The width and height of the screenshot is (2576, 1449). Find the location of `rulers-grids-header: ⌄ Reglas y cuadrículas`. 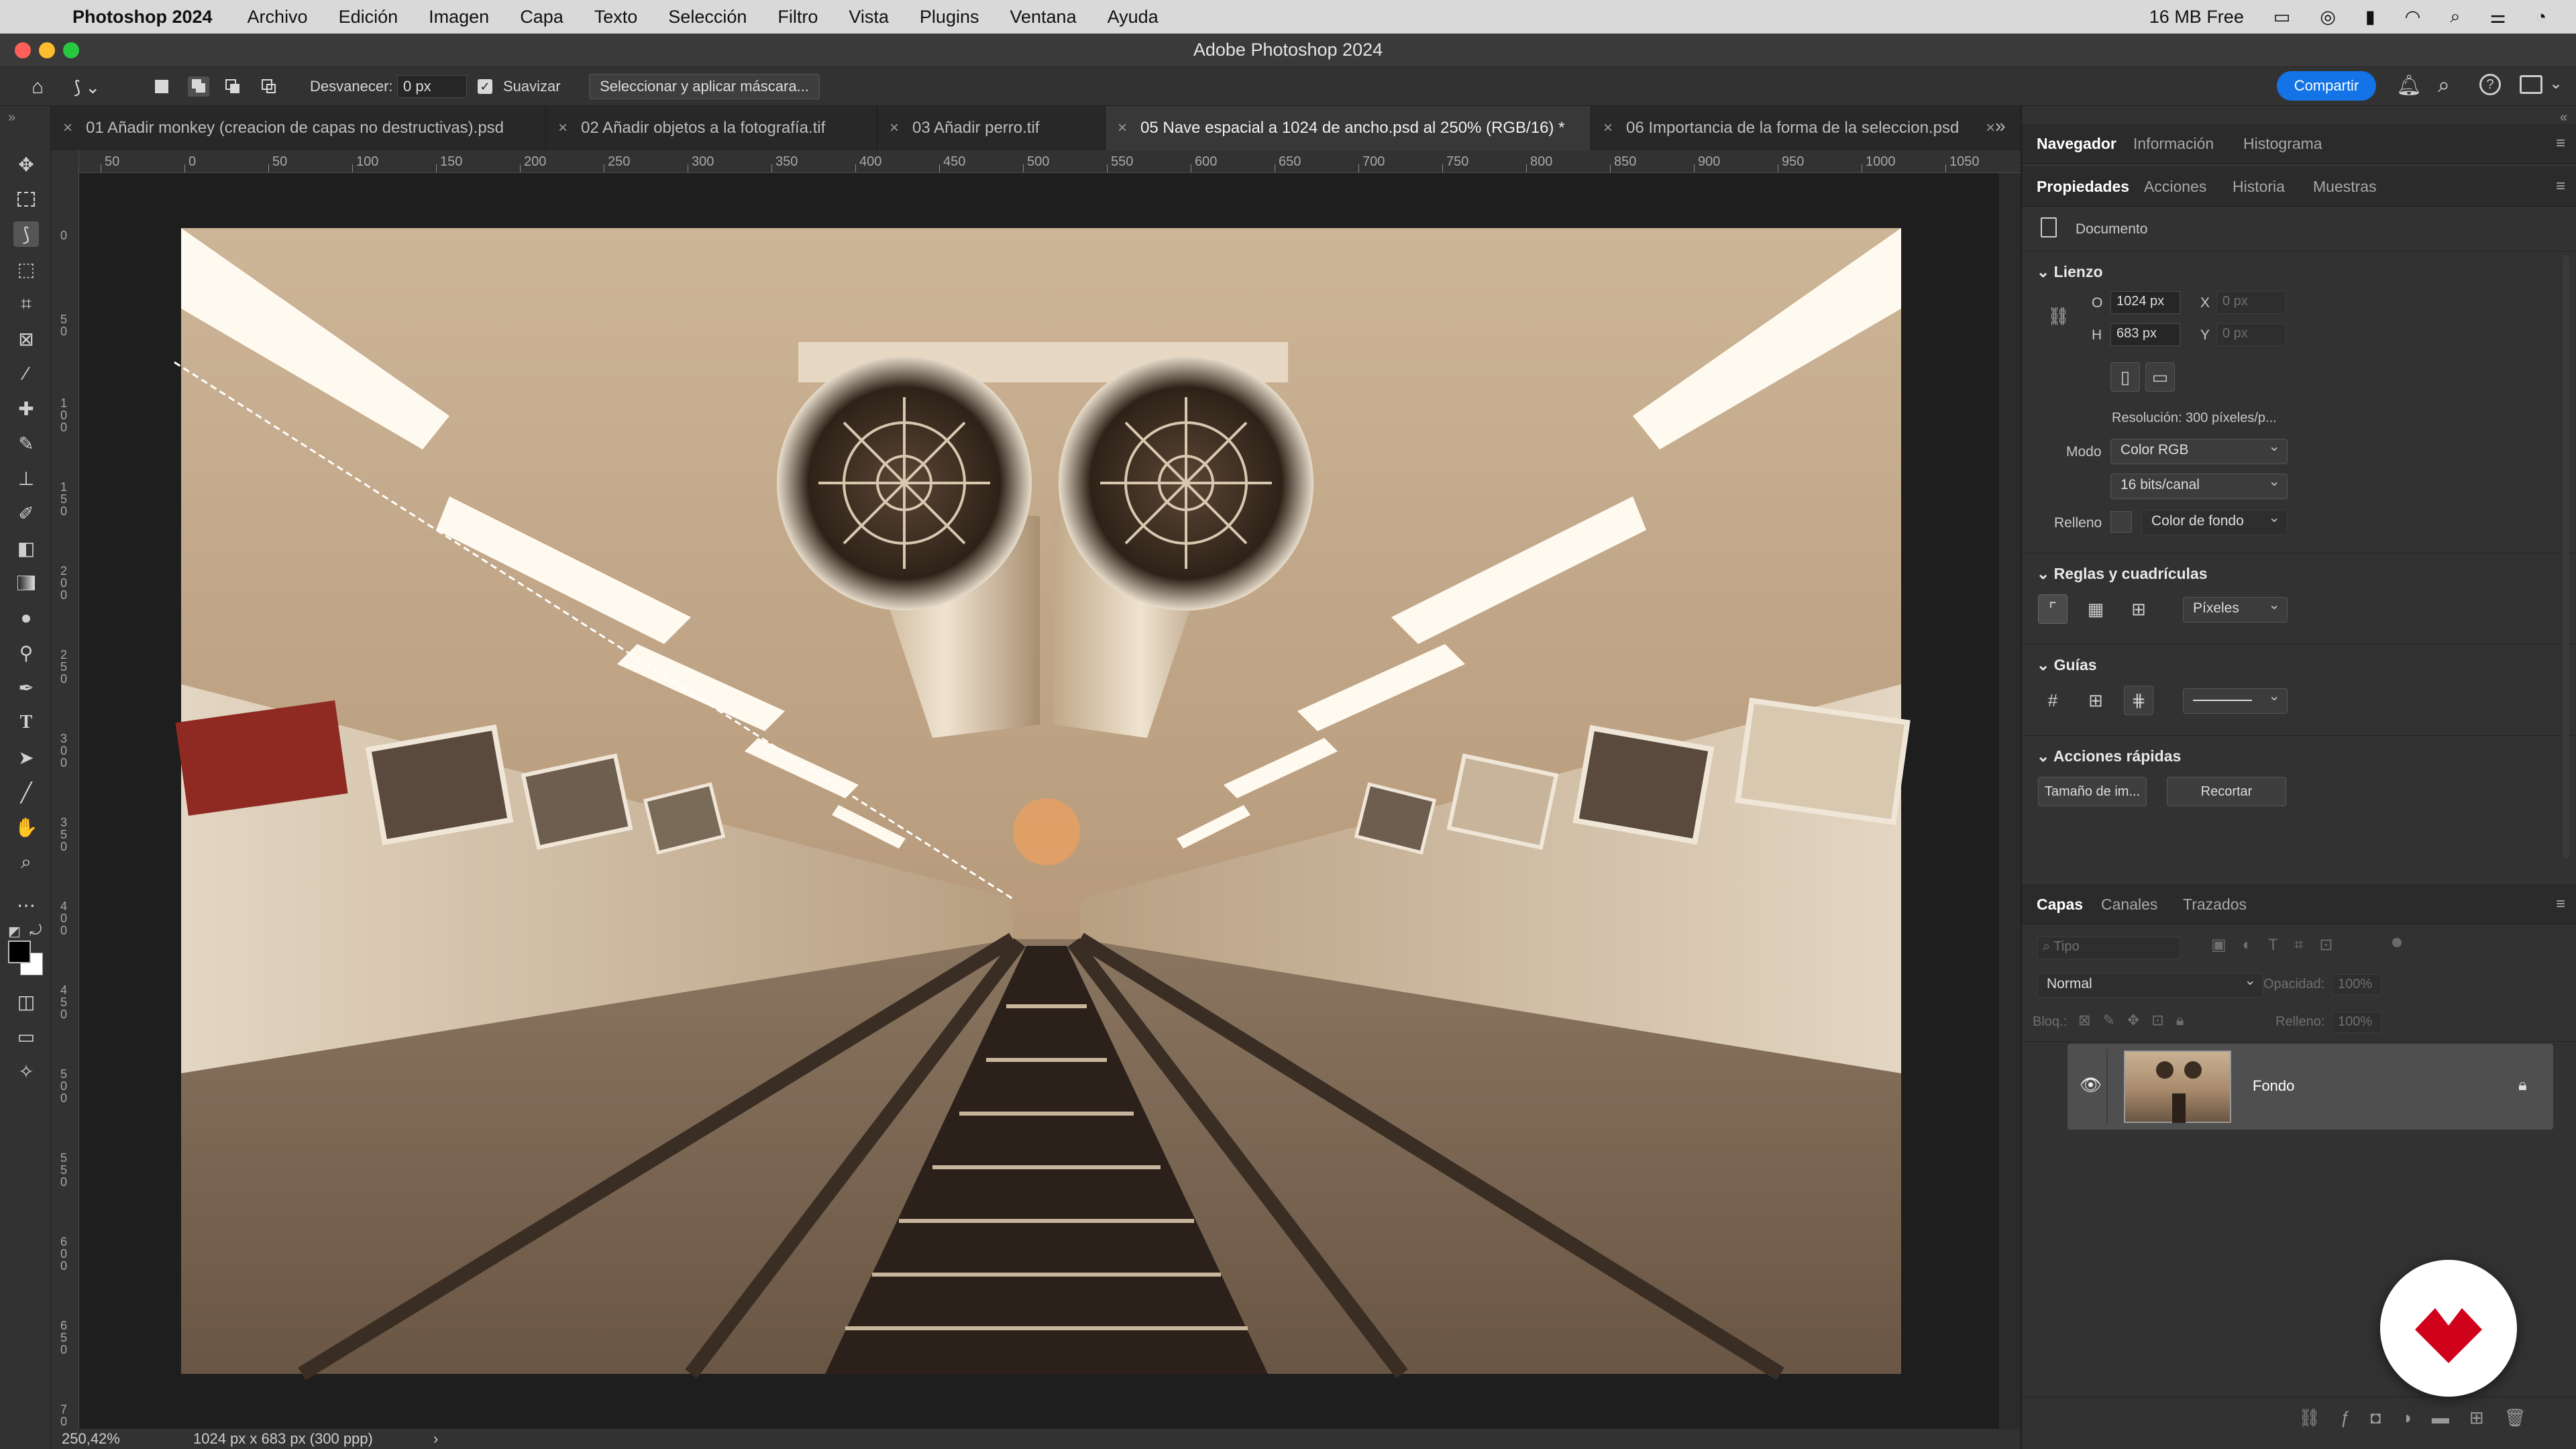

rulers-grids-header: ⌄ Reglas y cuadrículas is located at coordinates (2122, 574).